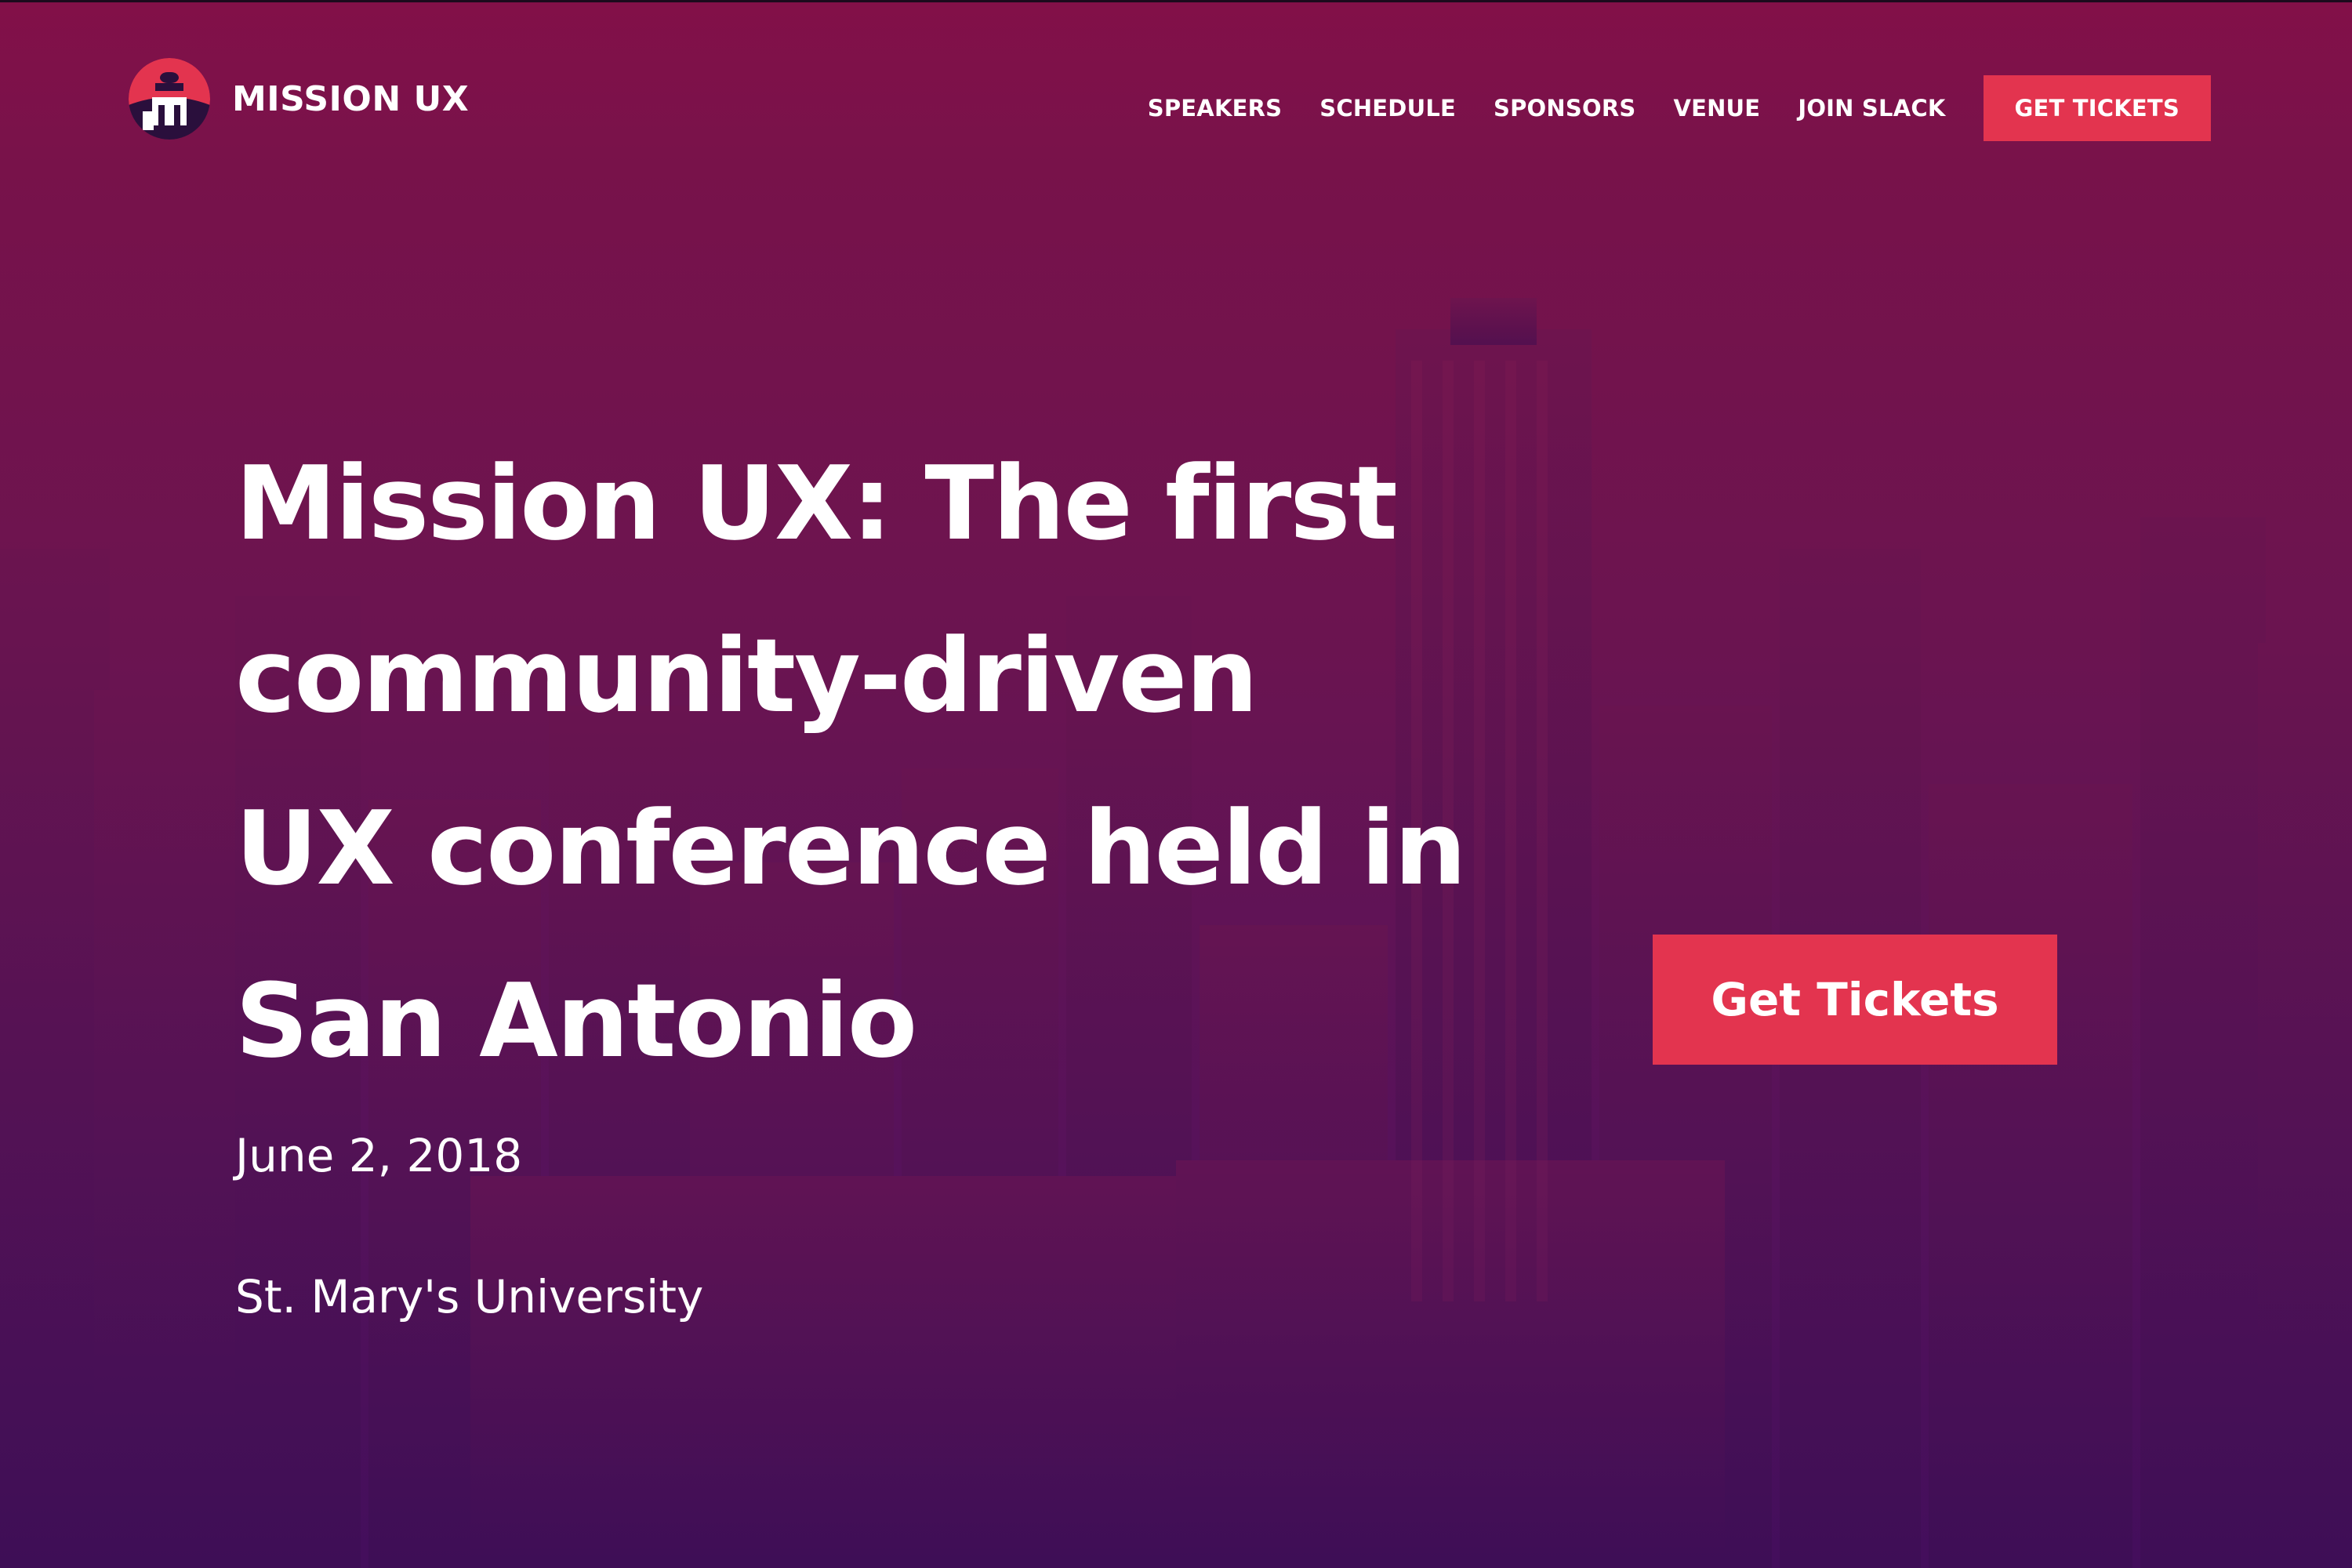 This screenshot has height=1568, width=2352. Describe the element at coordinates (746, 675) in the screenshot. I see `headline-line: community-driven` at that location.